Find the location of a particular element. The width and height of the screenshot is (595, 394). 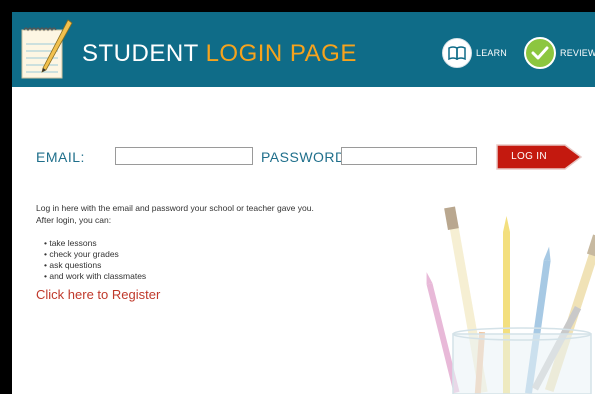

password-field is located at coordinates (409, 156).